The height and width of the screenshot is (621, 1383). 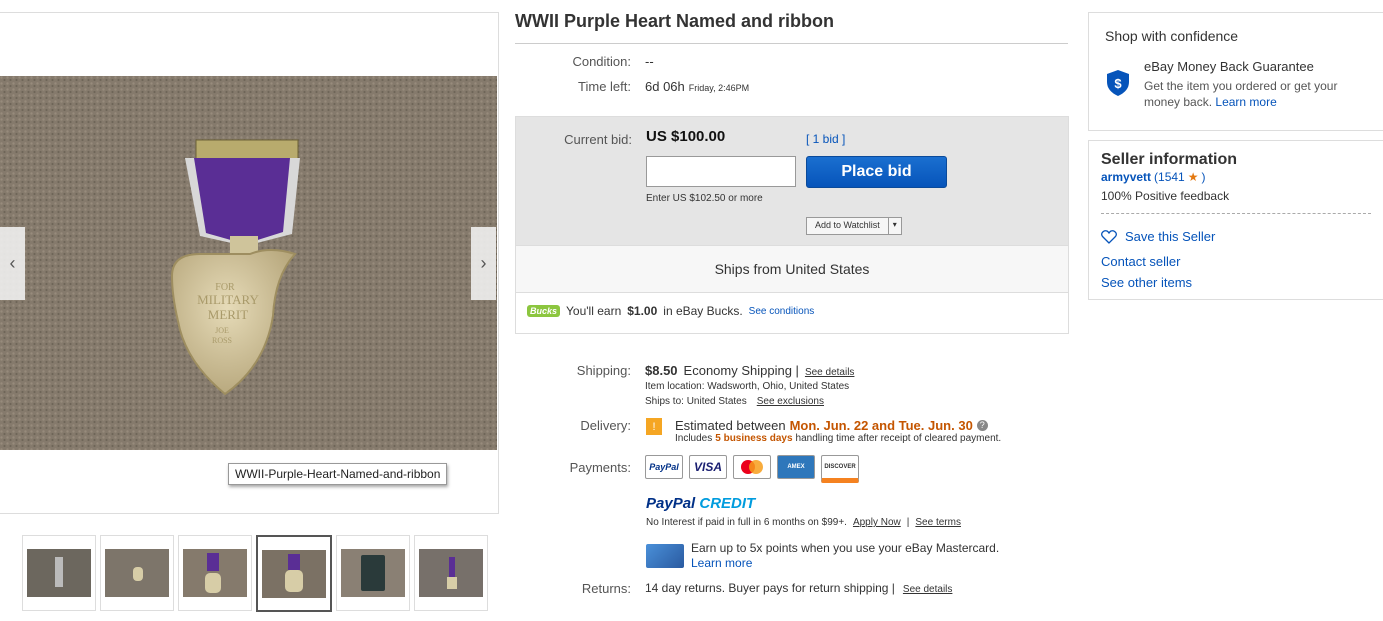 What do you see at coordinates (1126, 177) in the screenshot?
I see `seller-name-link: armyvett` at bounding box center [1126, 177].